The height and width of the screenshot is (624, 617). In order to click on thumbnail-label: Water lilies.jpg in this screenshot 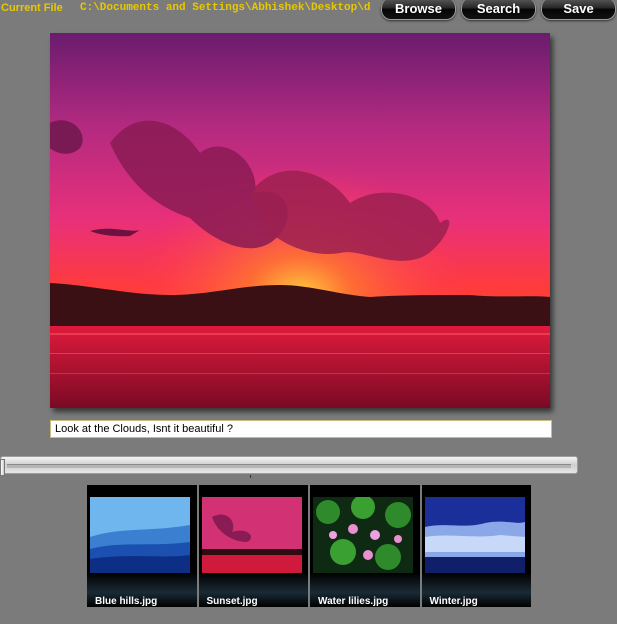, I will do `click(353, 601)`.